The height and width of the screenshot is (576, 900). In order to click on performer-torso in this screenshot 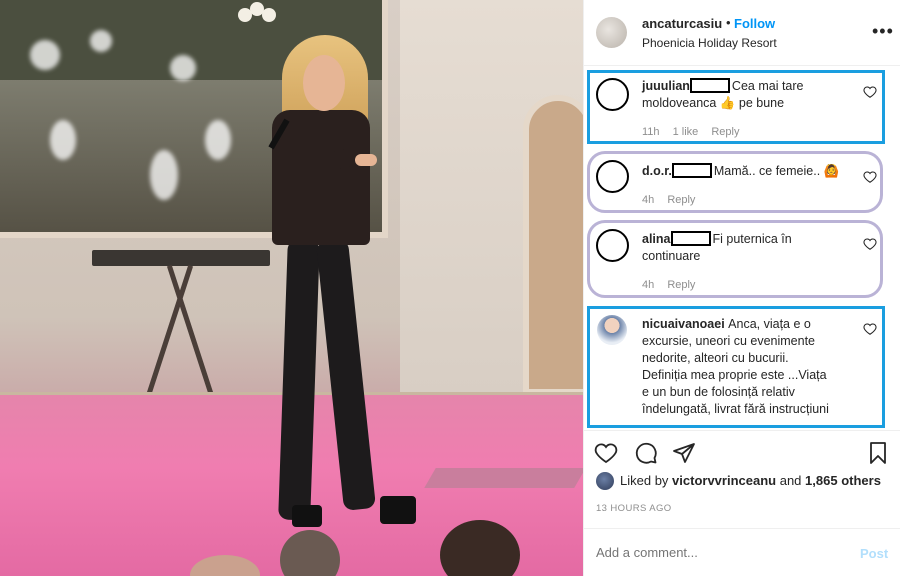, I will do `click(321, 177)`.